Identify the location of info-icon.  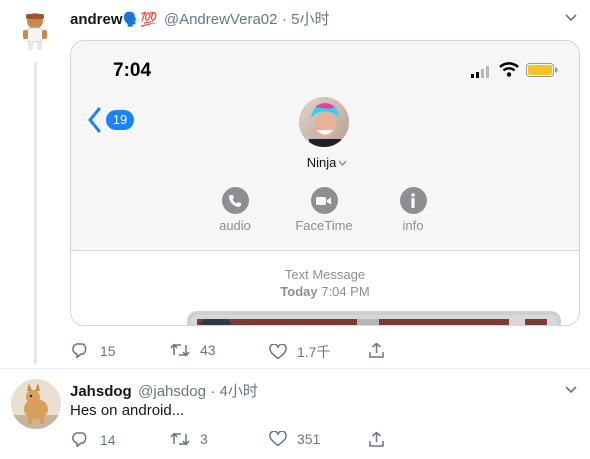
(413, 200).